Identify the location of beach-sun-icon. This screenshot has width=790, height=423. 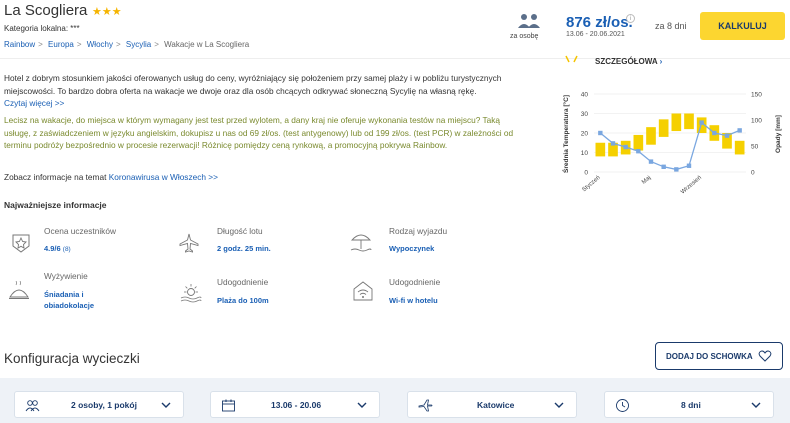
(191, 293).